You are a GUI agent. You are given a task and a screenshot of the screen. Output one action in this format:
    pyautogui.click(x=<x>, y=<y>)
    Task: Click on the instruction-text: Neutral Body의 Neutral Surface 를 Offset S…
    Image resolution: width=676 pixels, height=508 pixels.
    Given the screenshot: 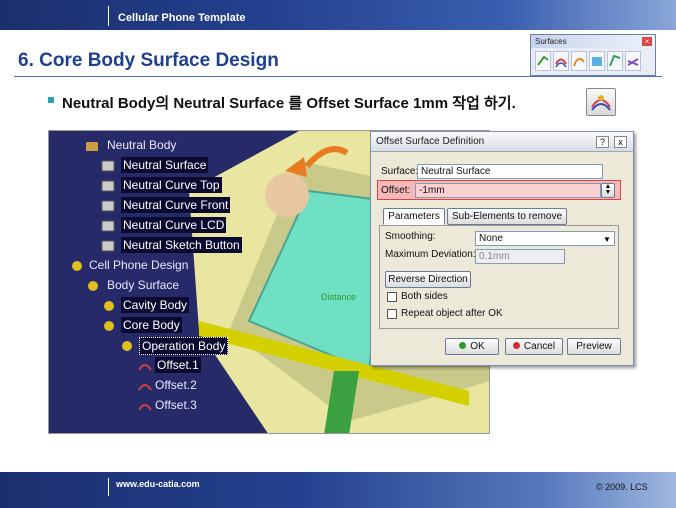 What is the action you would take?
    pyautogui.click(x=289, y=103)
    